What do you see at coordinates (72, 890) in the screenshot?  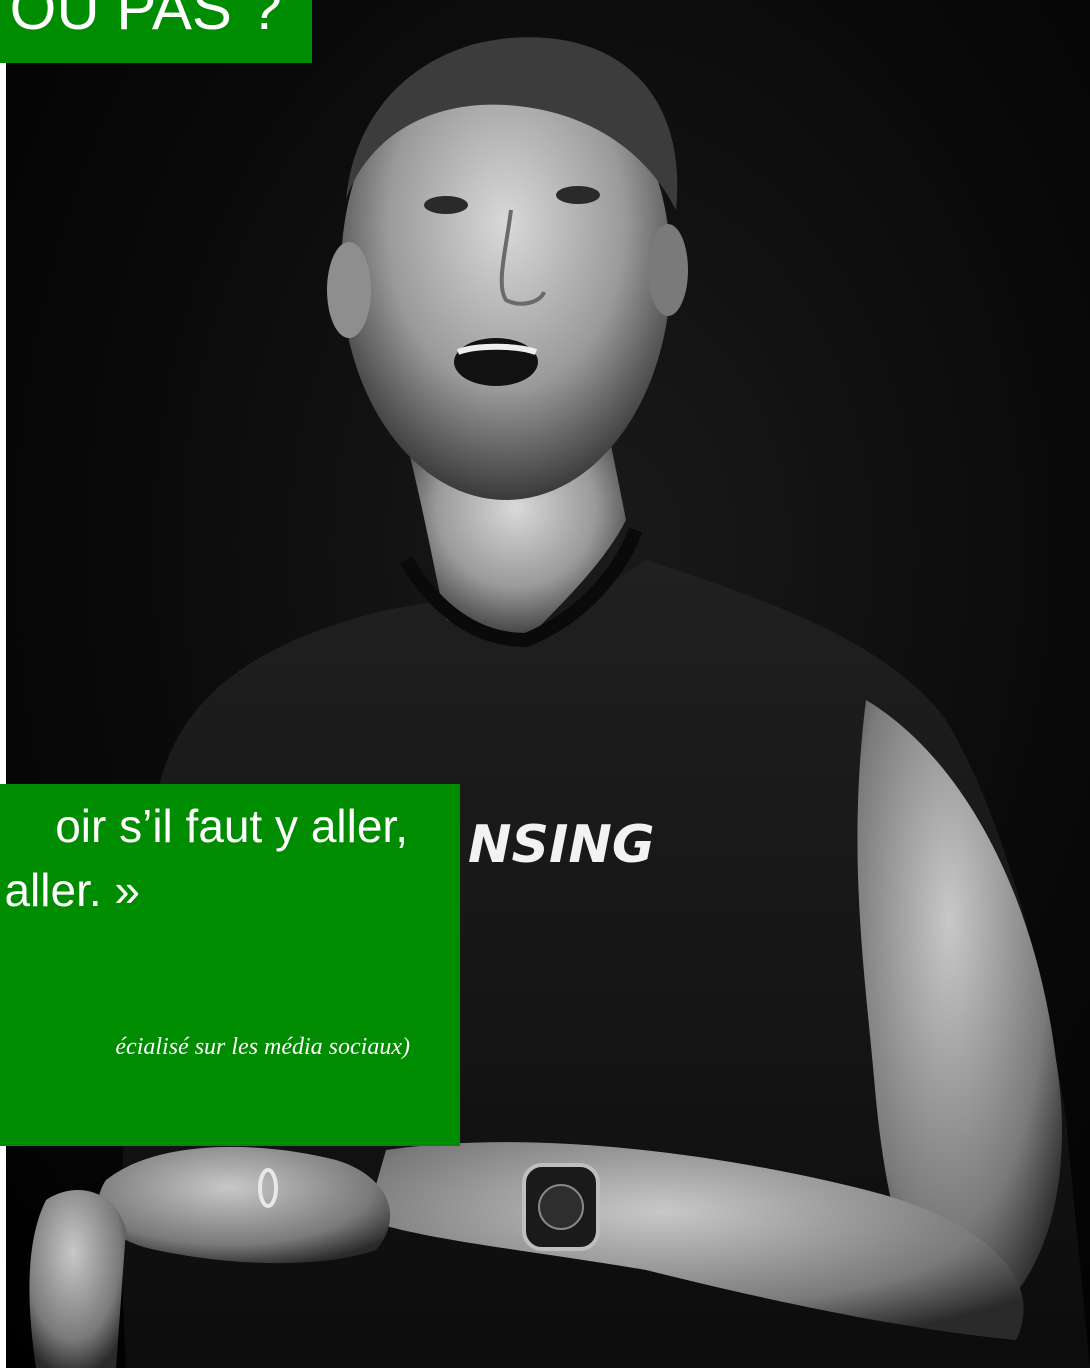 I see `quote-line-2: aller. »` at bounding box center [72, 890].